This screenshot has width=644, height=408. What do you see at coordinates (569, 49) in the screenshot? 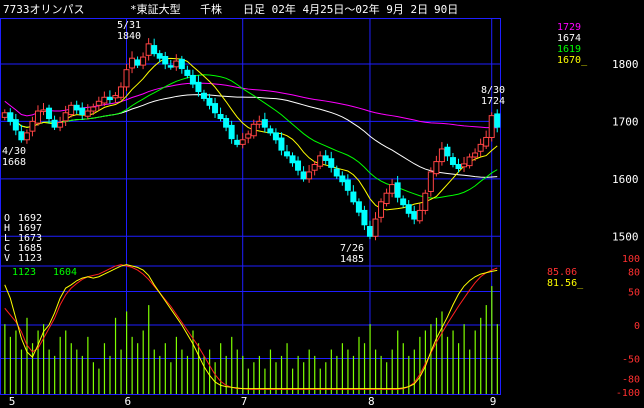
I see `ma-legend-green: 1619` at bounding box center [569, 49].